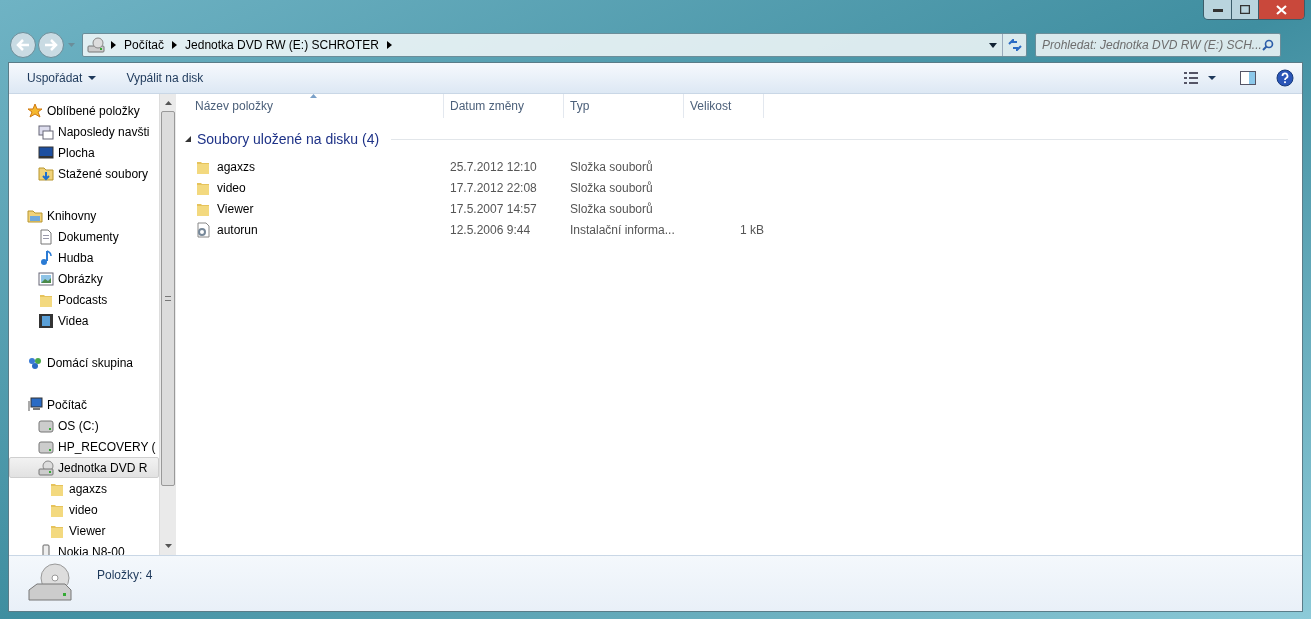  I want to click on star-icon, so click(35, 110).